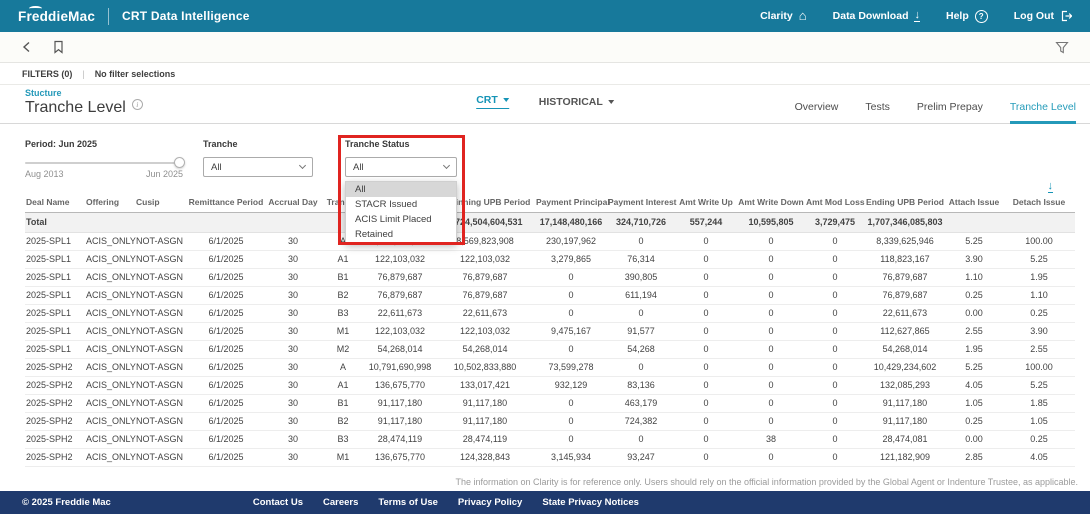 The height and width of the screenshot is (514, 1090). I want to click on footer-link-privacy-policy: Privacy Policy, so click(490, 502).